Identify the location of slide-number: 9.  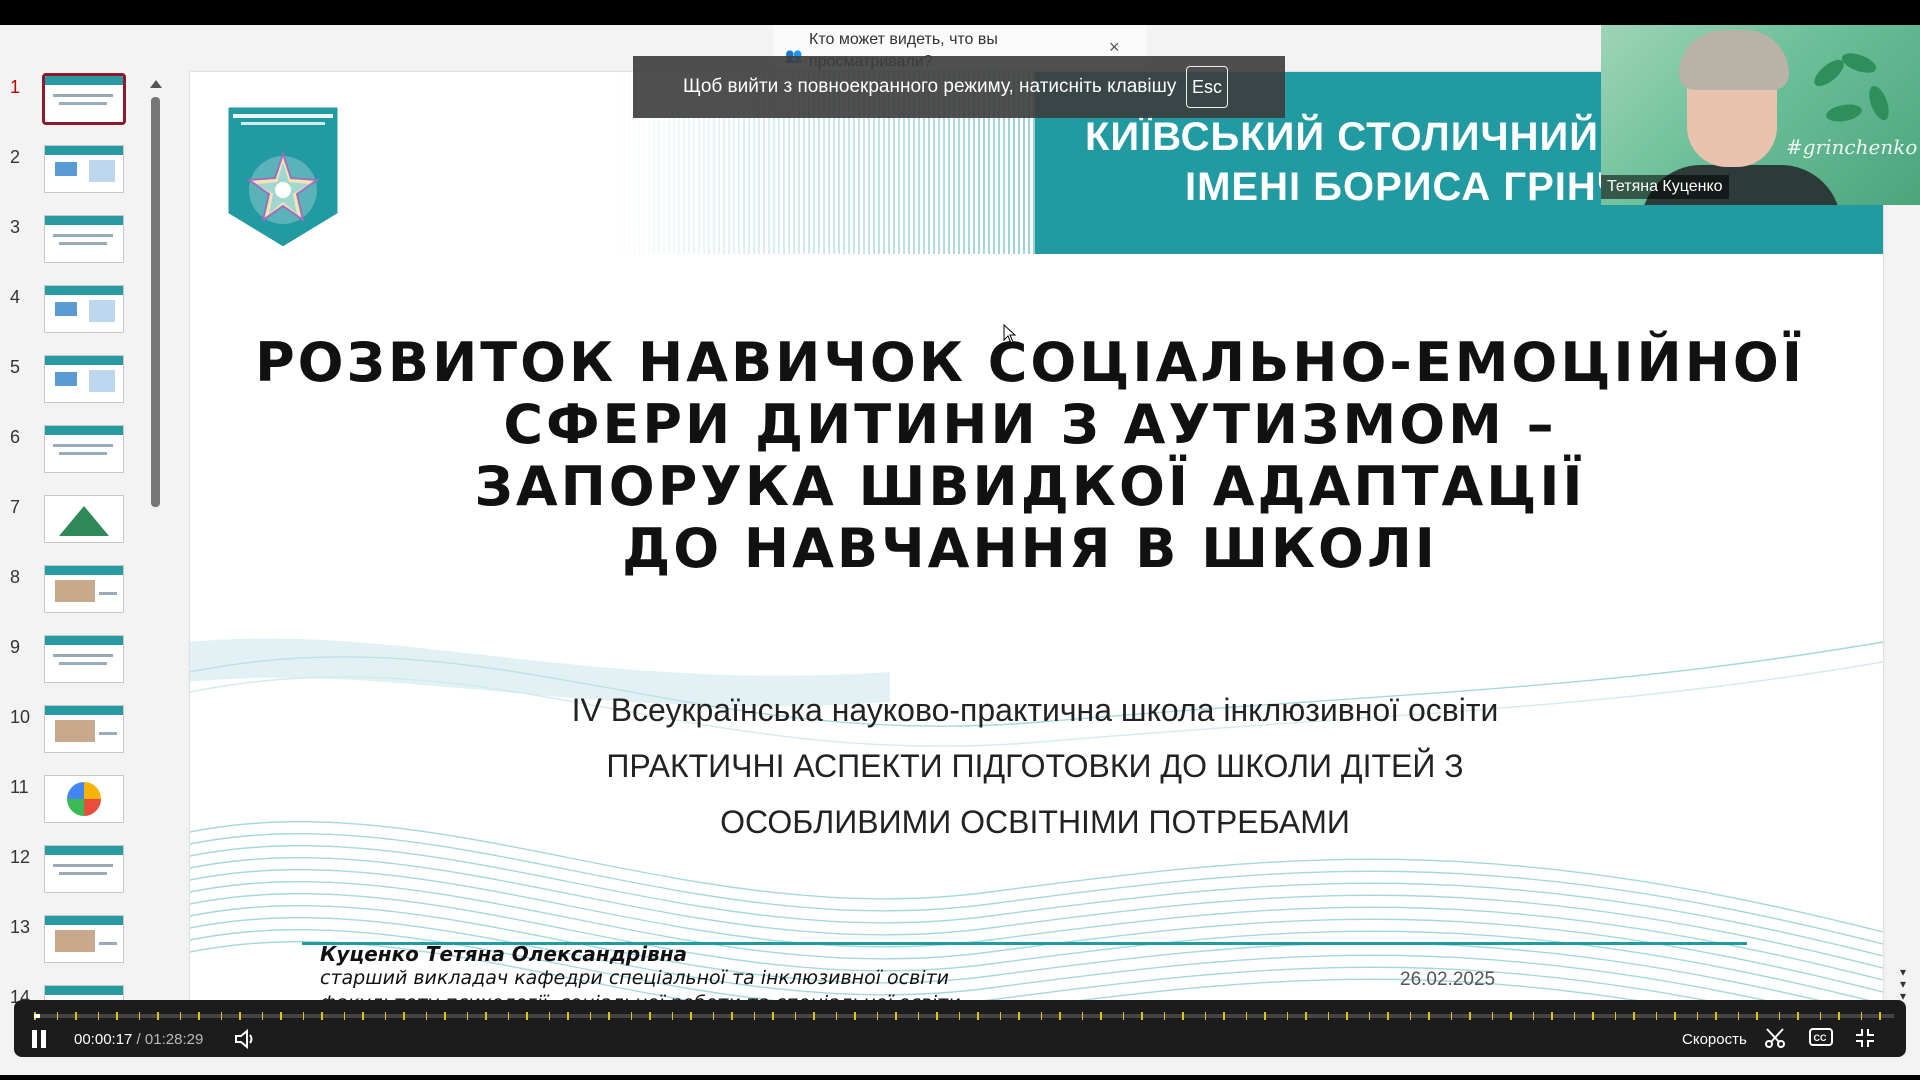
(15, 647).